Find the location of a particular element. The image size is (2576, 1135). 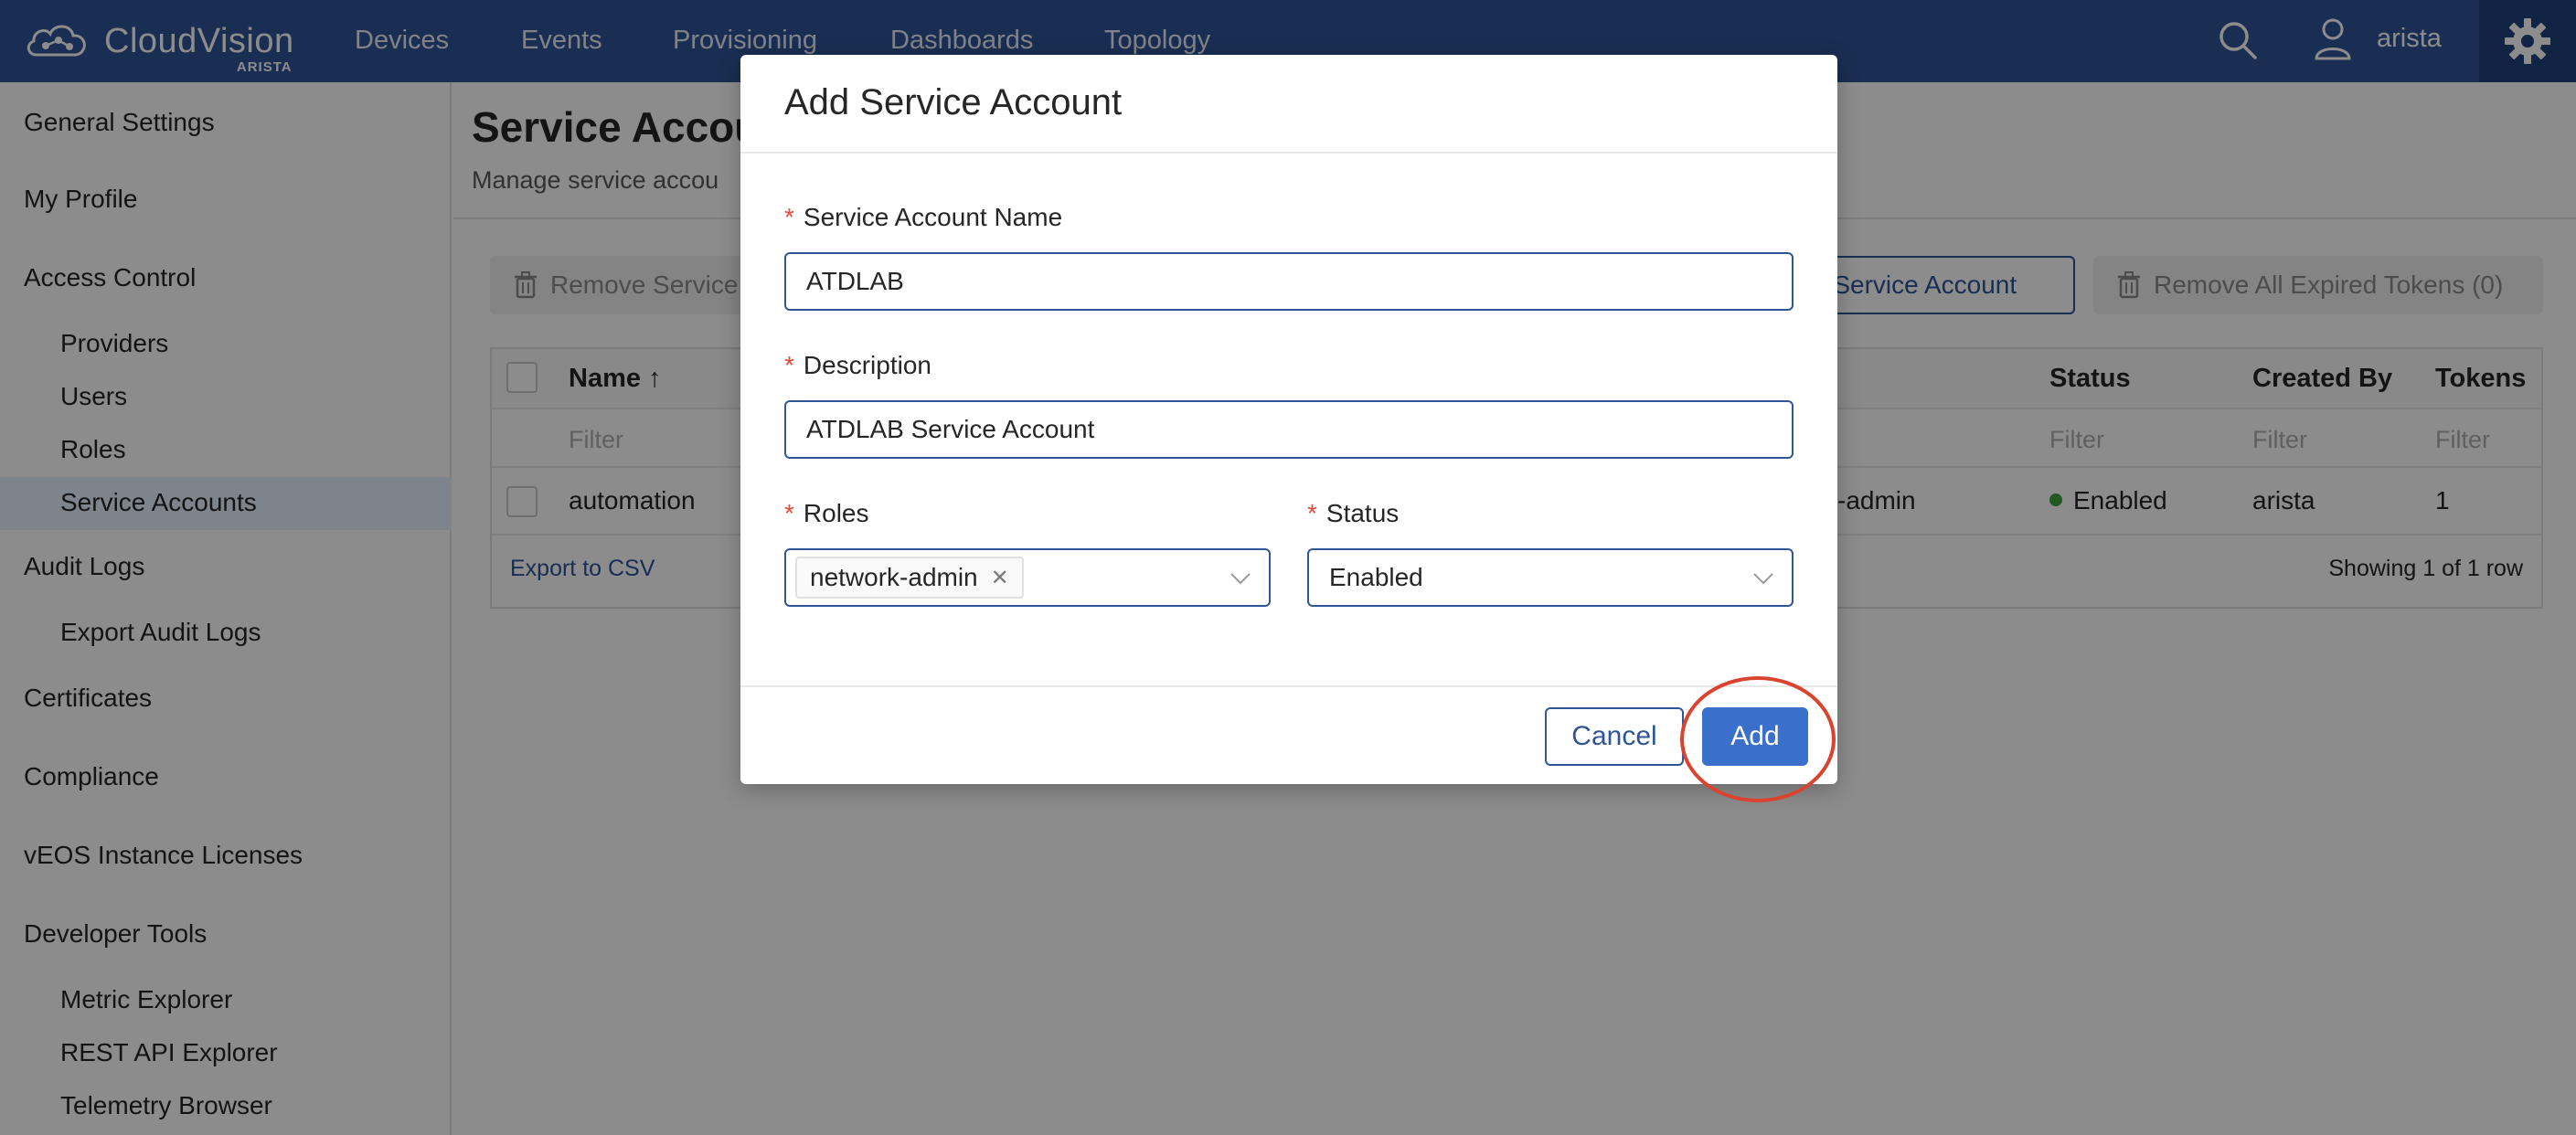

role-tag: network-admin ✕ is located at coordinates (909, 578).